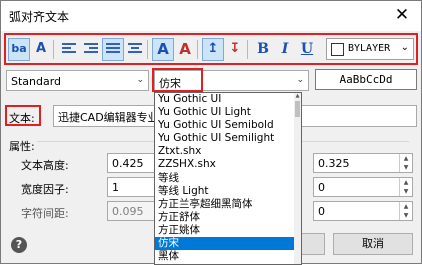  What do you see at coordinates (211, 16) in the screenshot?
I see `title-bar: 弧对齐文本 ✕` at bounding box center [211, 16].